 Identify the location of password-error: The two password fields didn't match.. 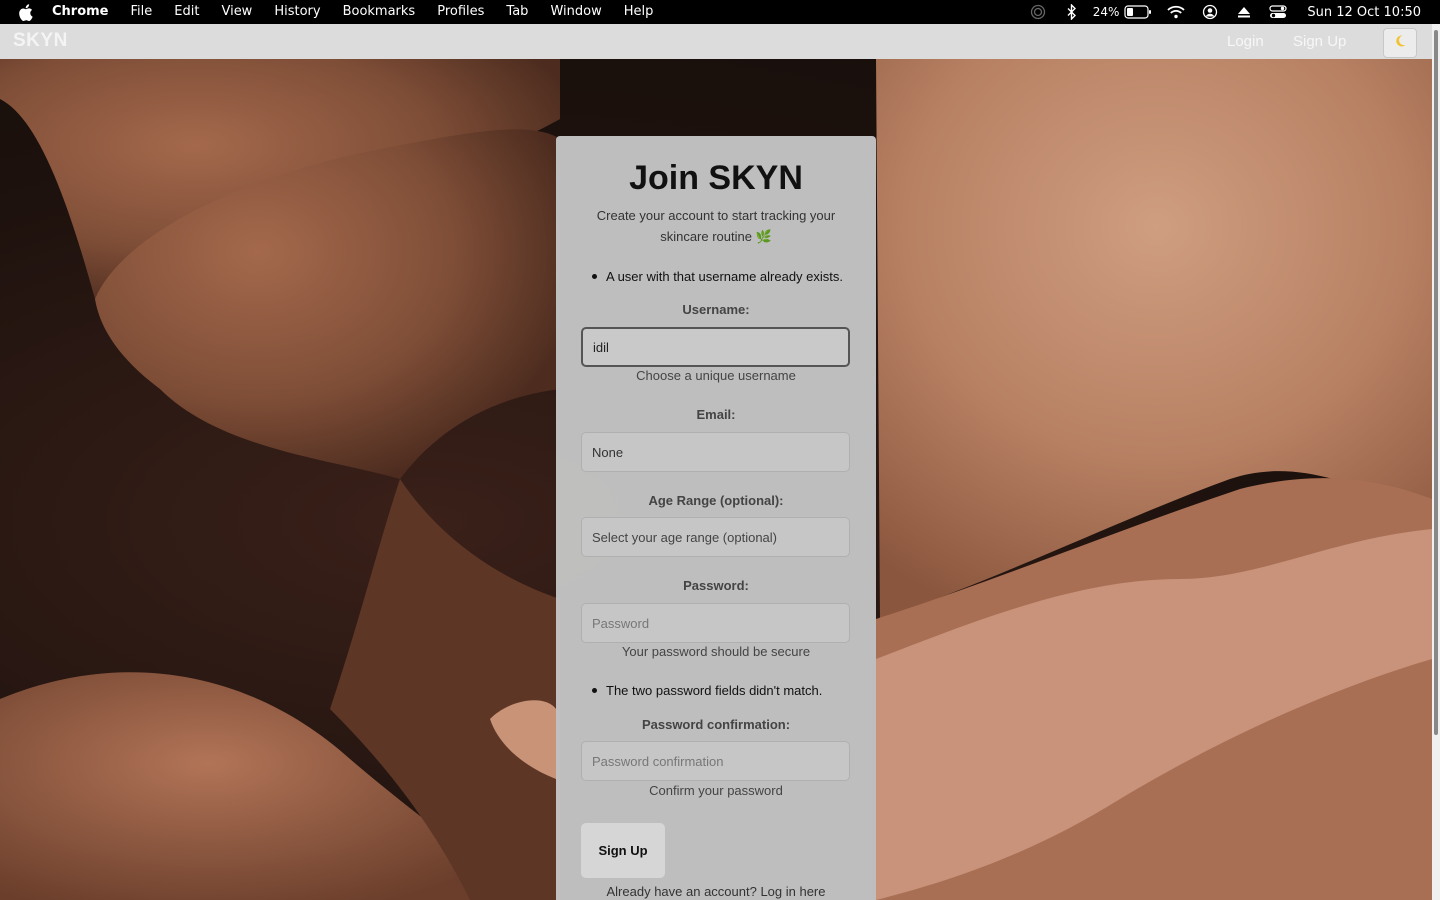
(707, 690).